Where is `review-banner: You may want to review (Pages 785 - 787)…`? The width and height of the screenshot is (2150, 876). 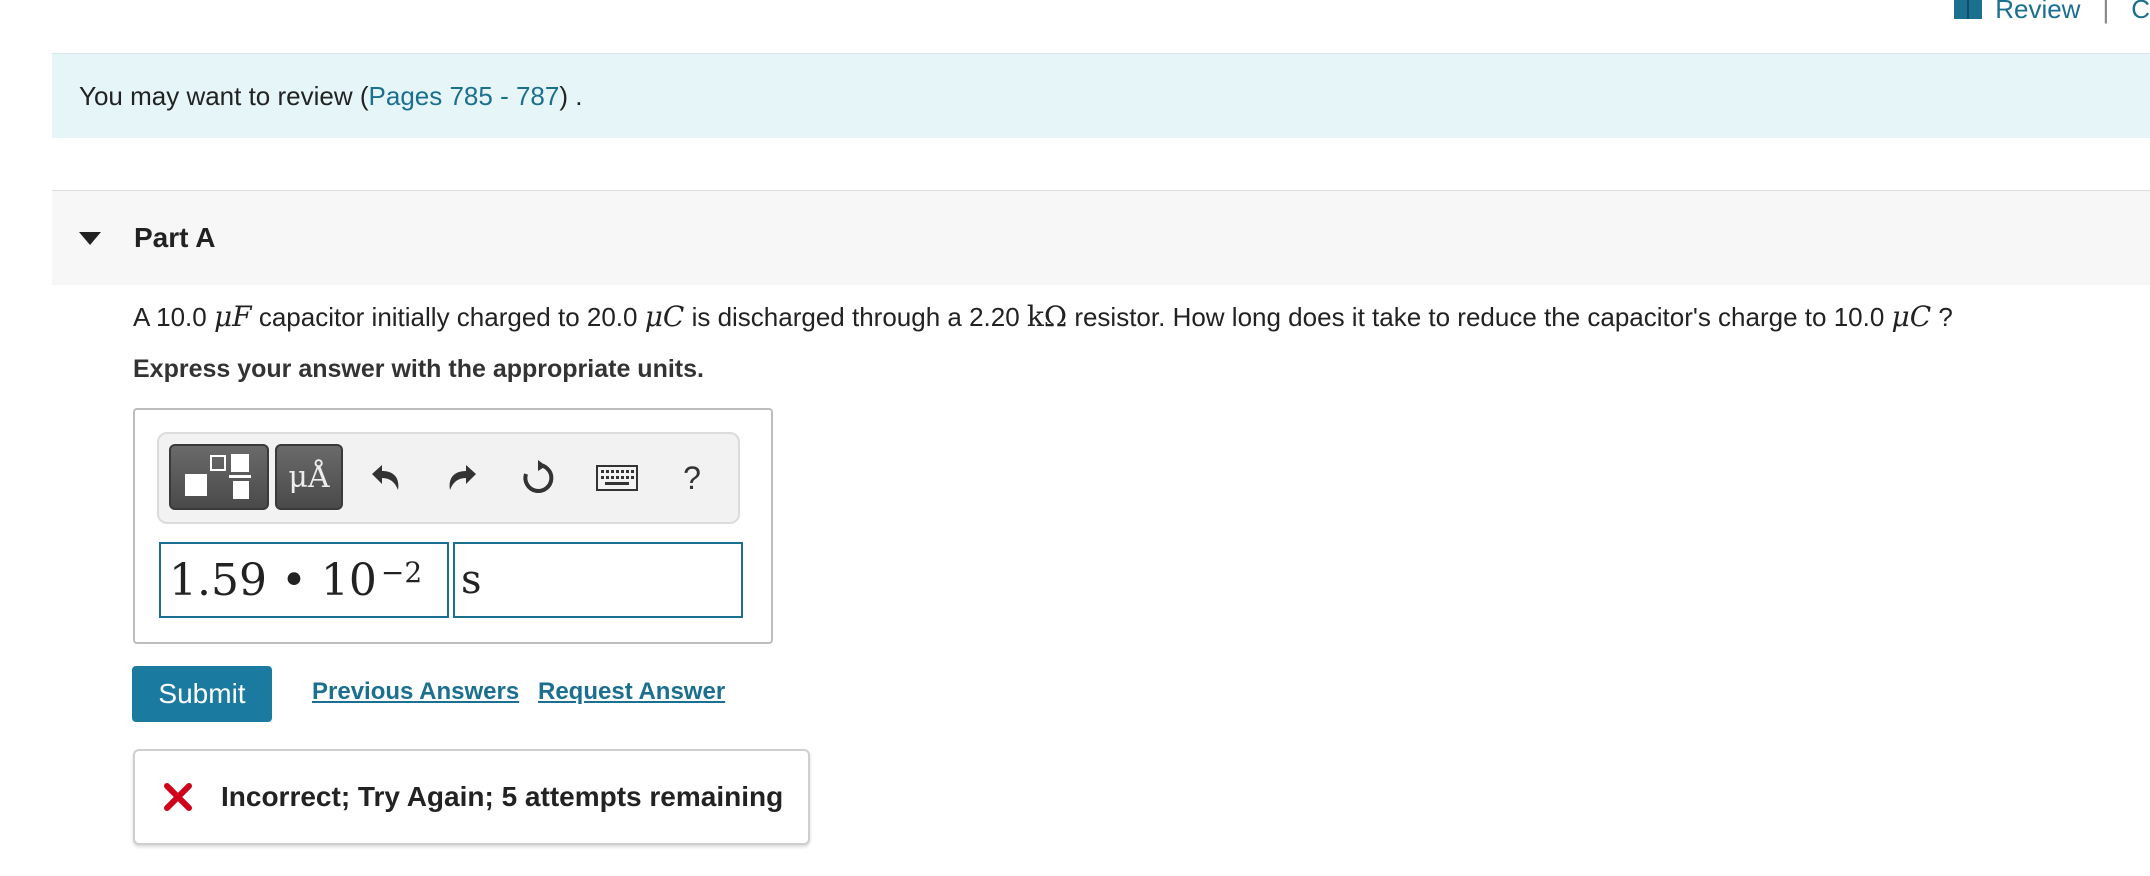 review-banner: You may want to review (Pages 785 - 787)… is located at coordinates (1101, 95).